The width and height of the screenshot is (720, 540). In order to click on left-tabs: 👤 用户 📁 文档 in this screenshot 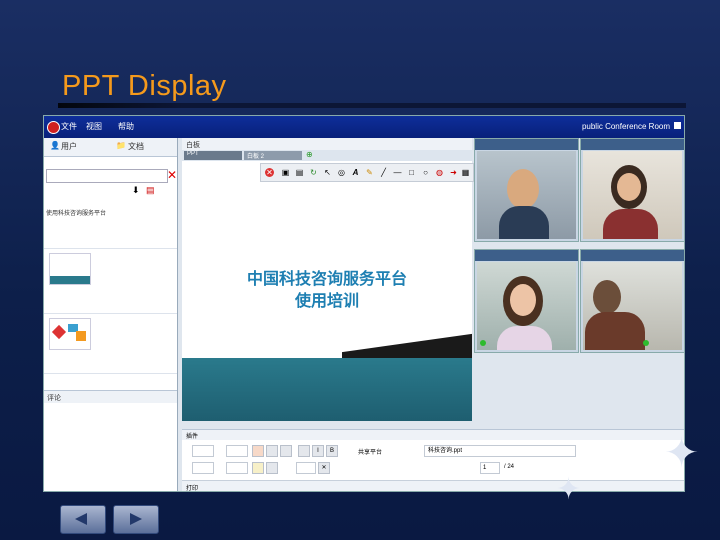, I will do `click(110, 147)`.